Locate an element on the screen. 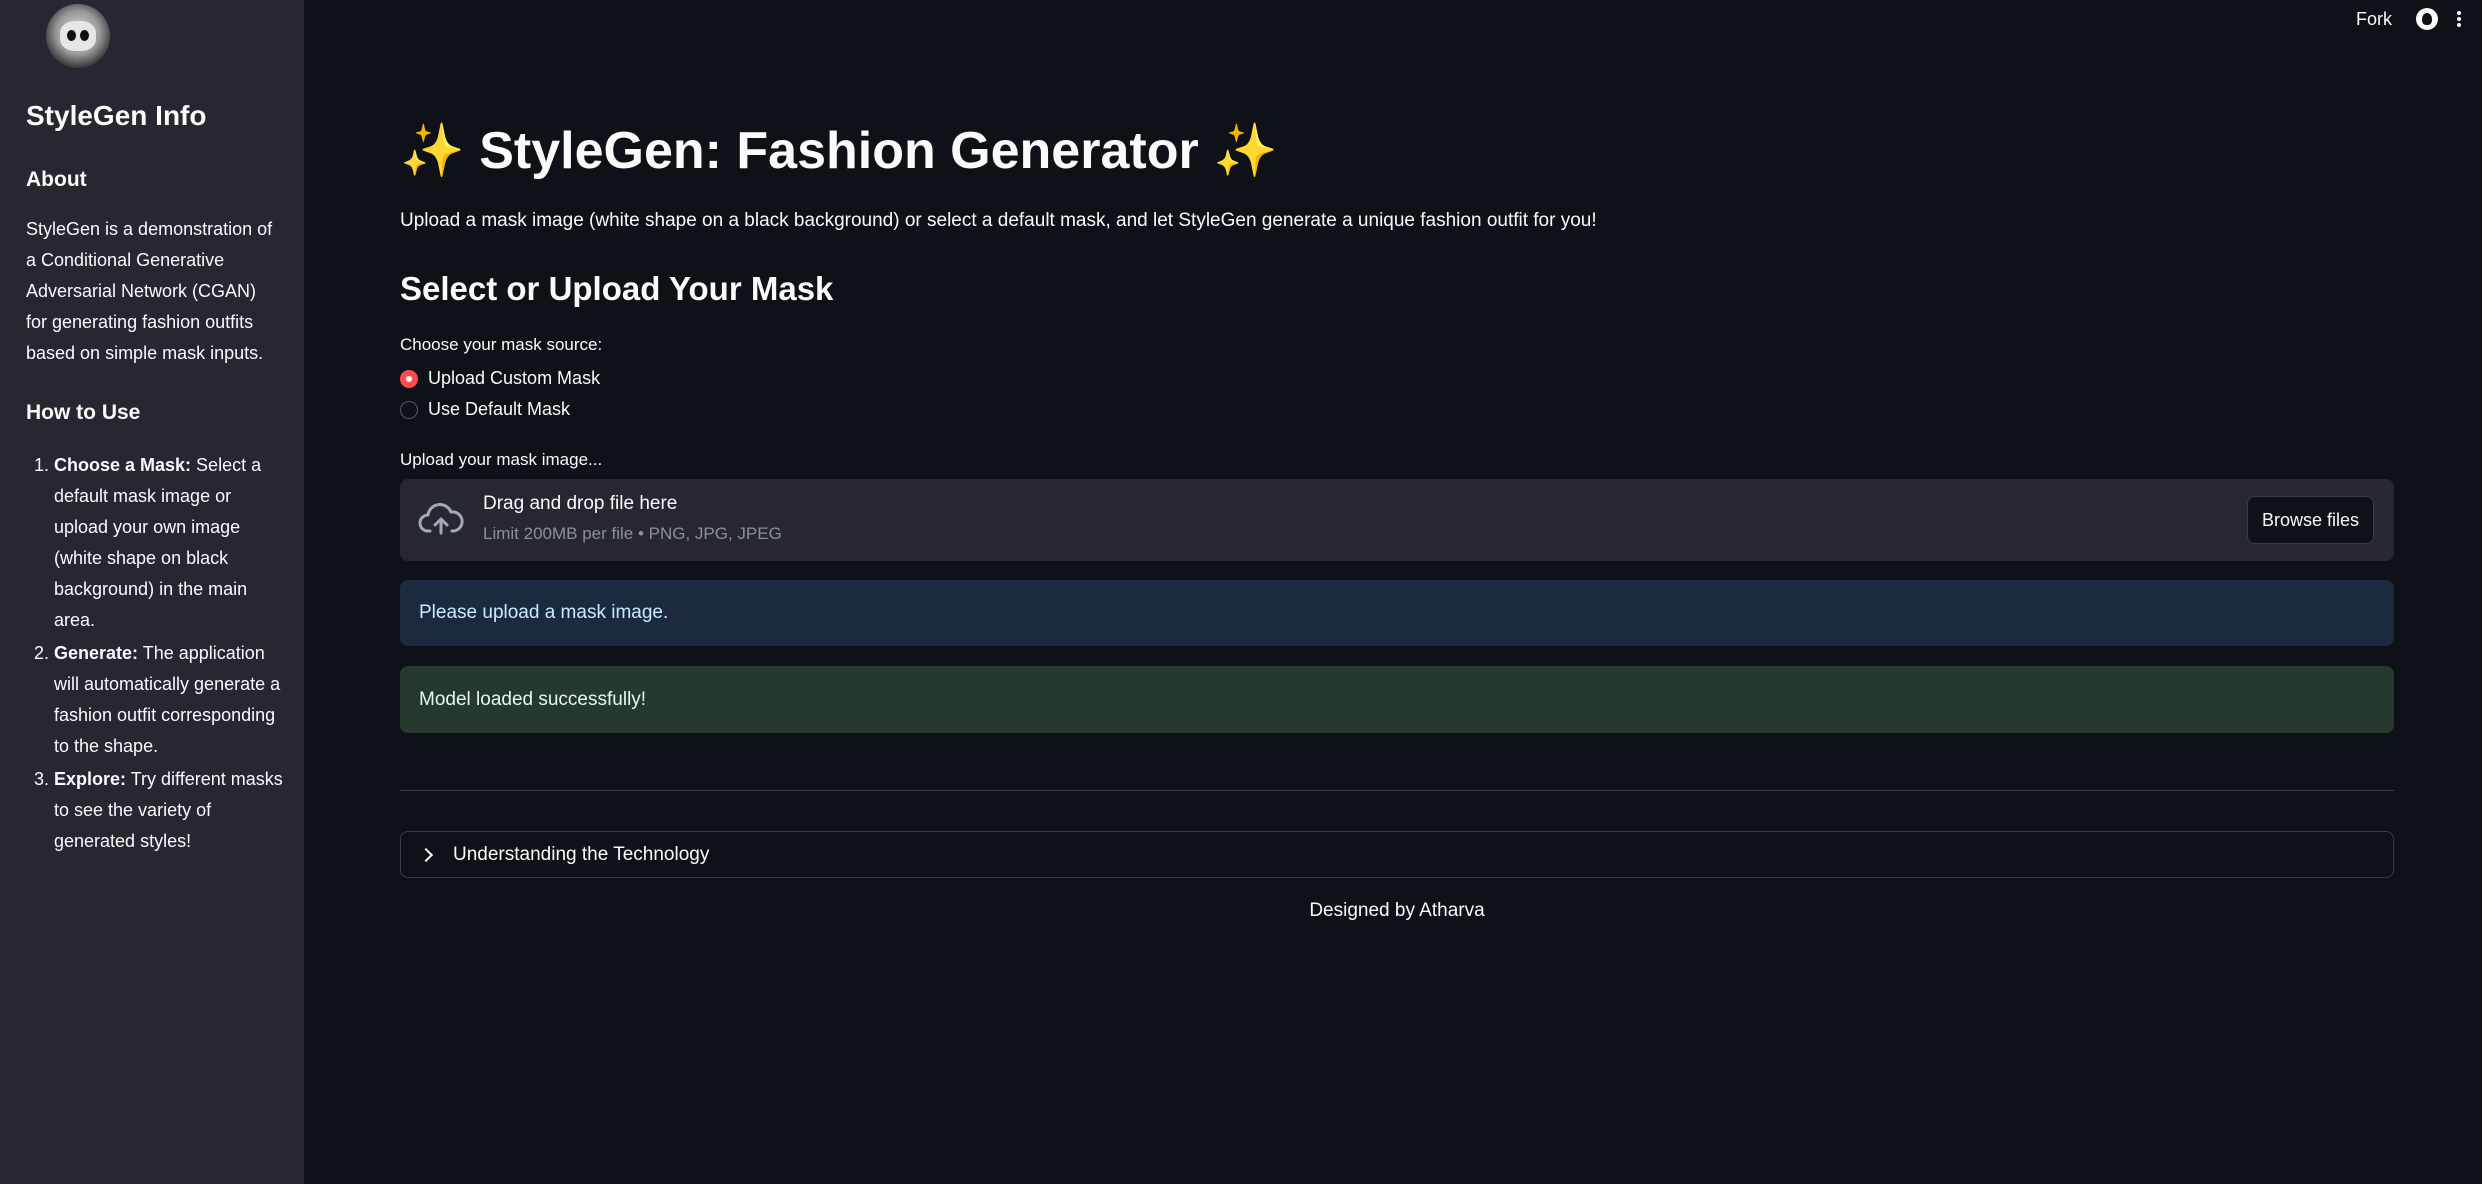  vertical-dots-icon is located at coordinates (2459, 19).